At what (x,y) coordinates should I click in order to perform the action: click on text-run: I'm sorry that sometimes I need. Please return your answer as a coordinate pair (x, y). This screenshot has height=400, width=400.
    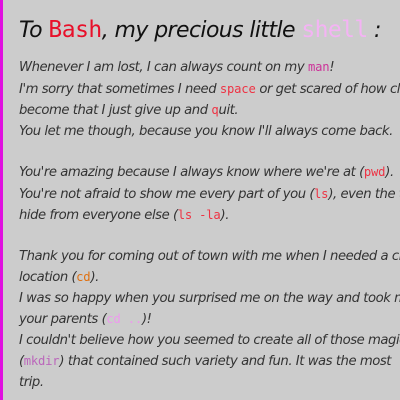
    Looking at the image, I should click on (119, 89).